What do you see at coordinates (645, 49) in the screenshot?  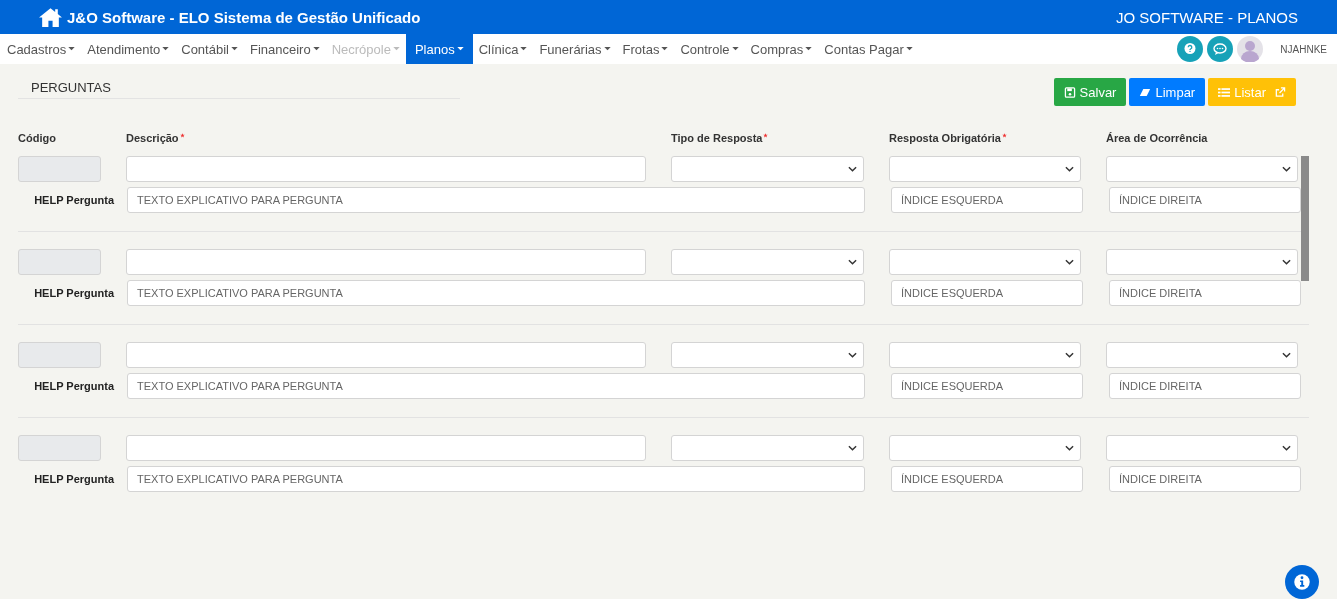 I see `menu-item: Frotas` at bounding box center [645, 49].